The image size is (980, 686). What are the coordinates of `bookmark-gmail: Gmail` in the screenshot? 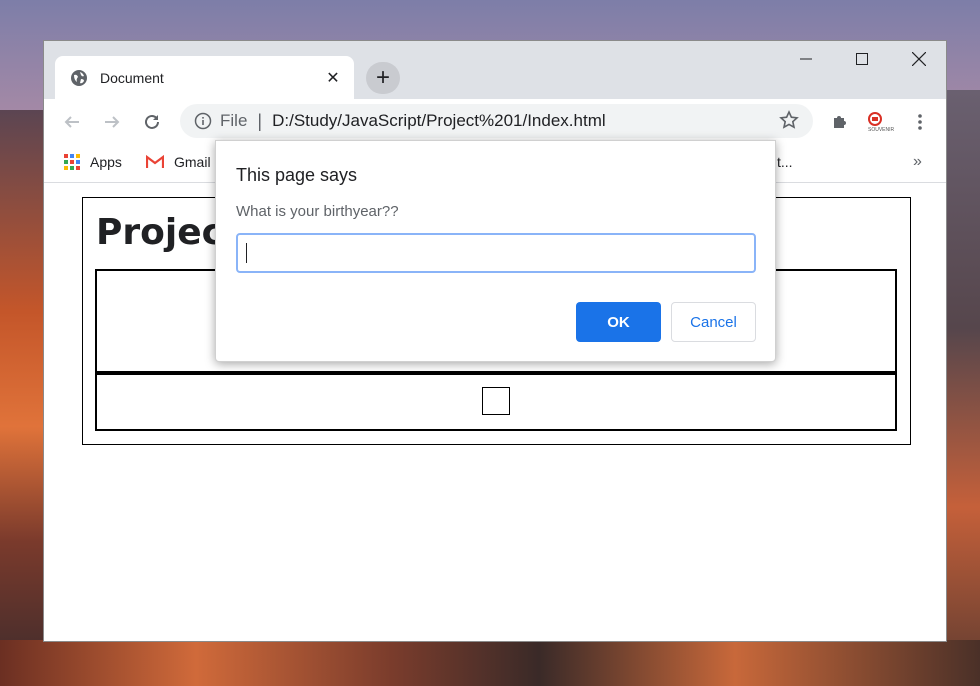 It's located at (178, 162).